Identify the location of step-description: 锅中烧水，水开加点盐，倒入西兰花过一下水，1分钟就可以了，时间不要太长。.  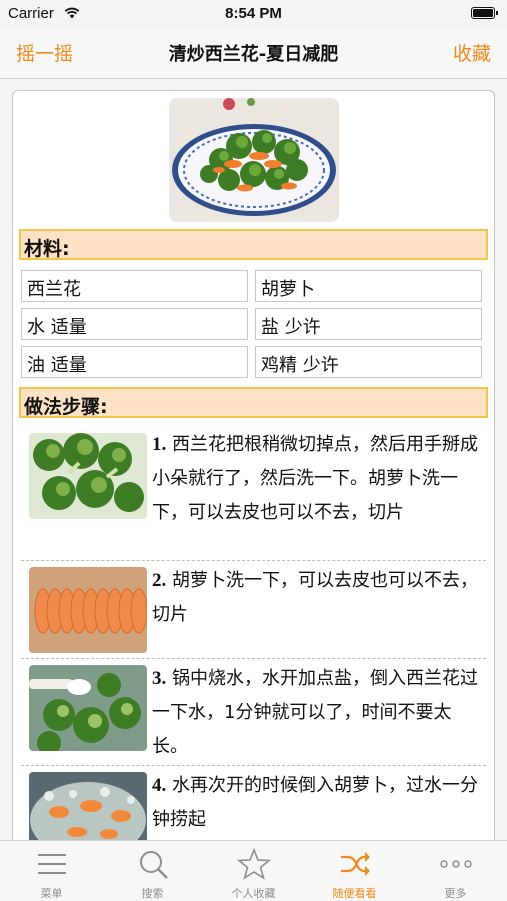
(315, 712).